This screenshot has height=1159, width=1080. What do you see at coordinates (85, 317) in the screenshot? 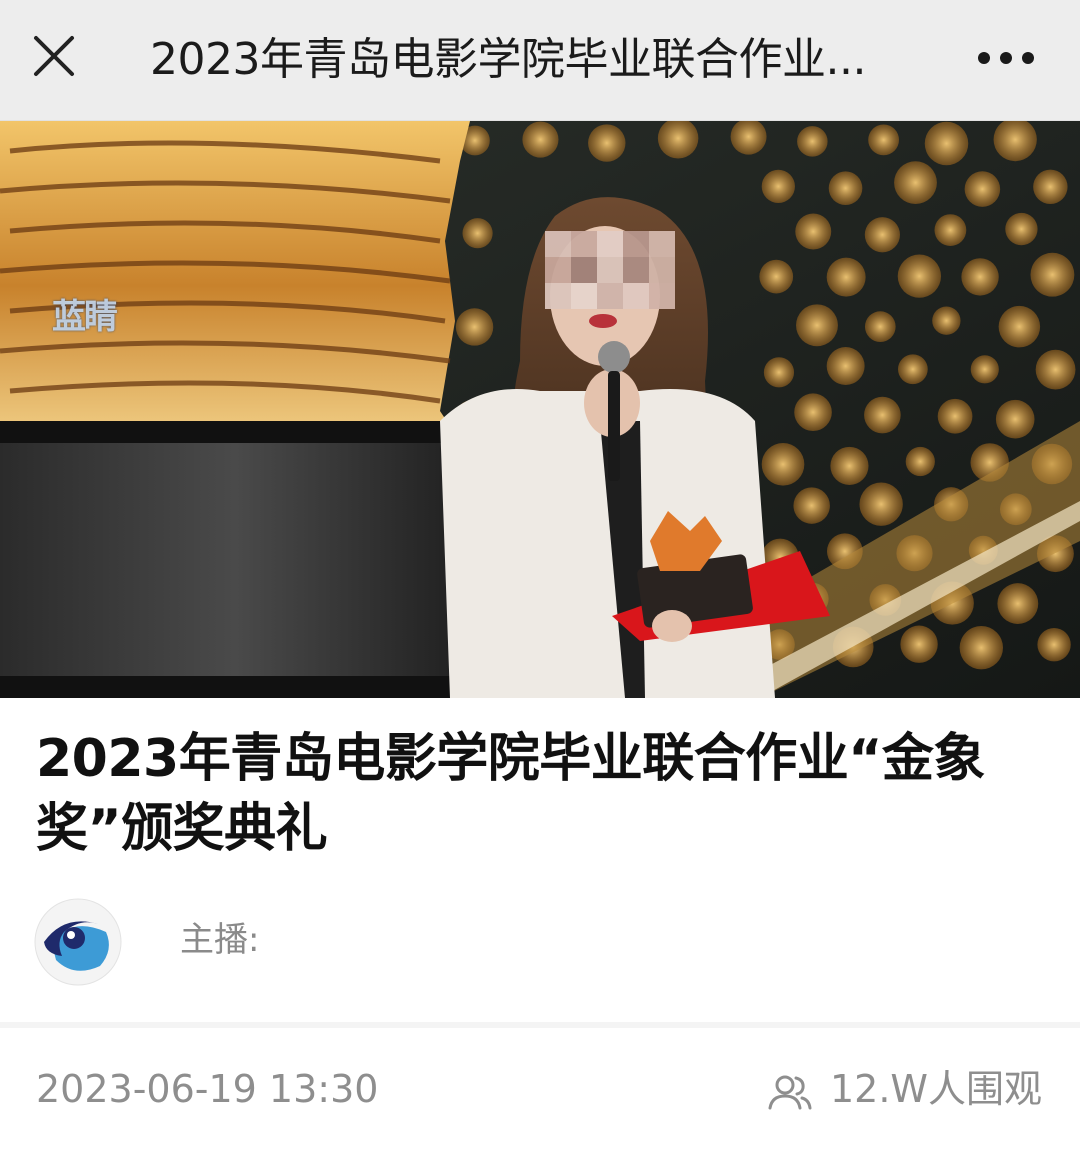
I see `watermark-logo: 蓝睛` at bounding box center [85, 317].